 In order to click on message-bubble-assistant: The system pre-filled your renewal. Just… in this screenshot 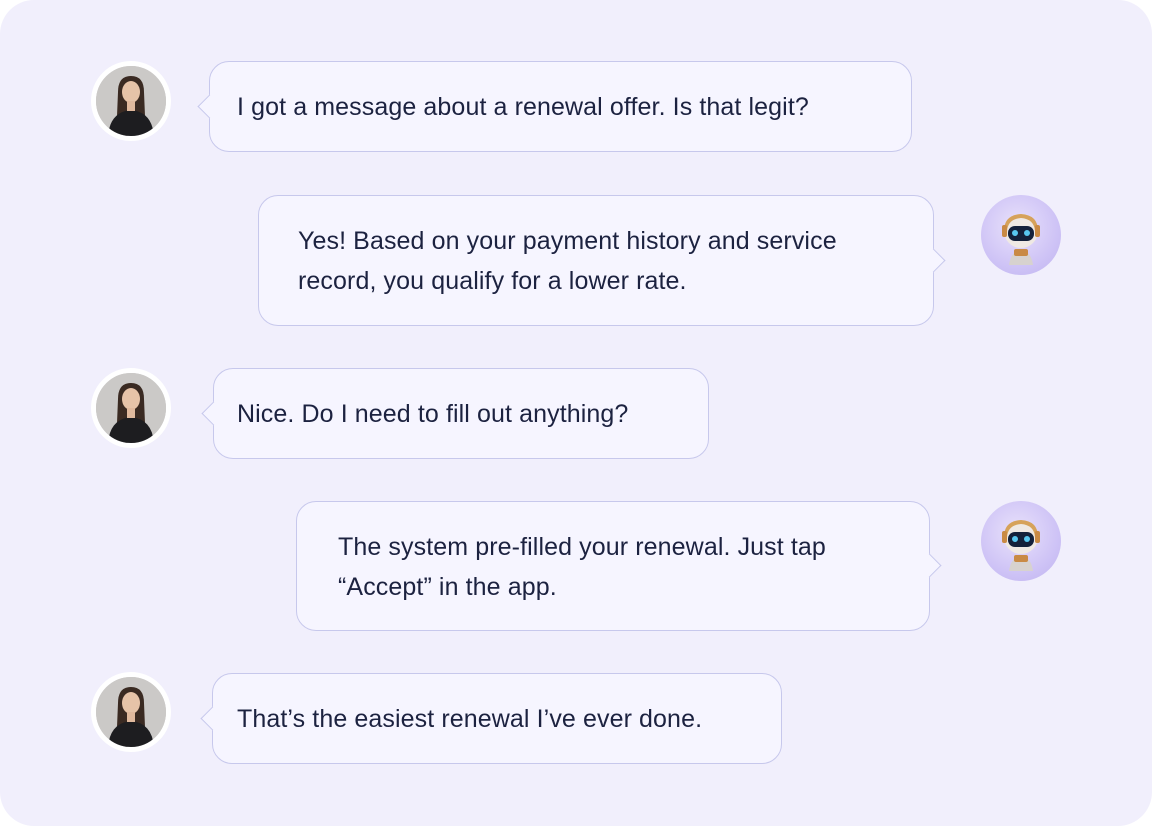, I will do `click(619, 566)`.